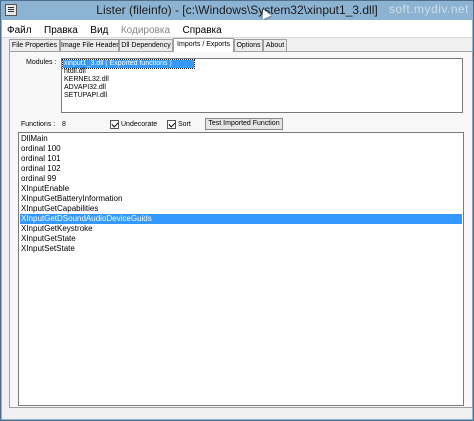  What do you see at coordinates (171, 124) in the screenshot?
I see `sort-checkbox` at bounding box center [171, 124].